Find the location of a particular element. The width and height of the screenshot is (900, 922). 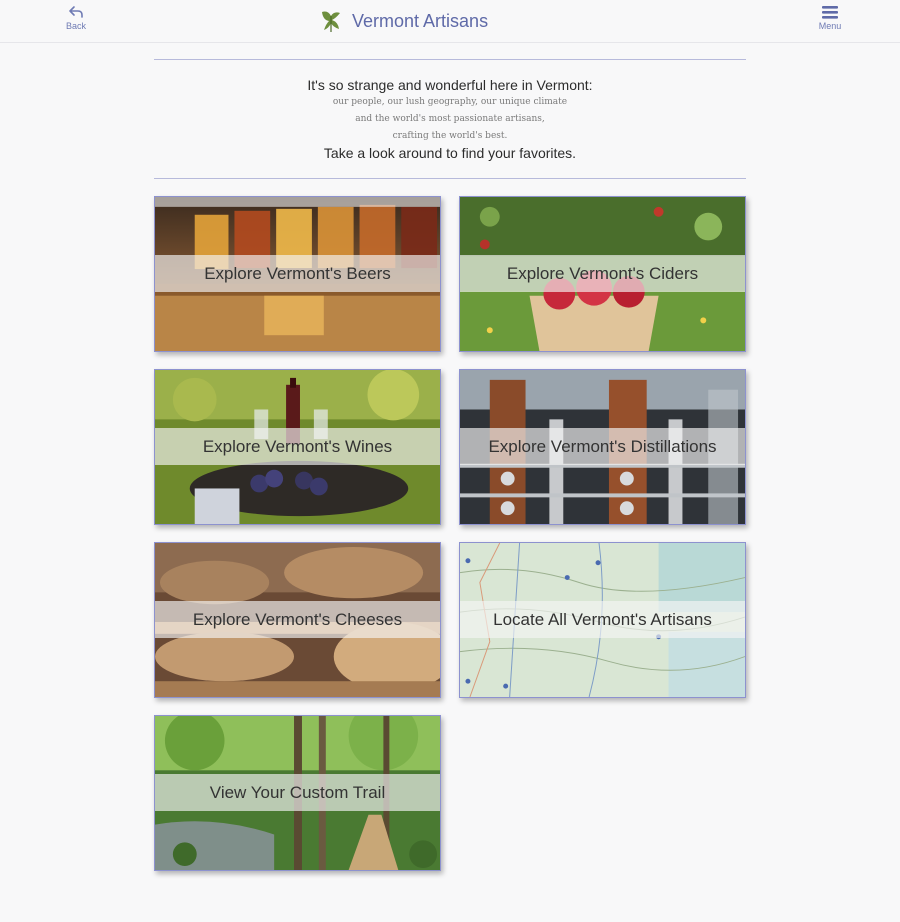

back-label: Back is located at coordinates (75, 26).